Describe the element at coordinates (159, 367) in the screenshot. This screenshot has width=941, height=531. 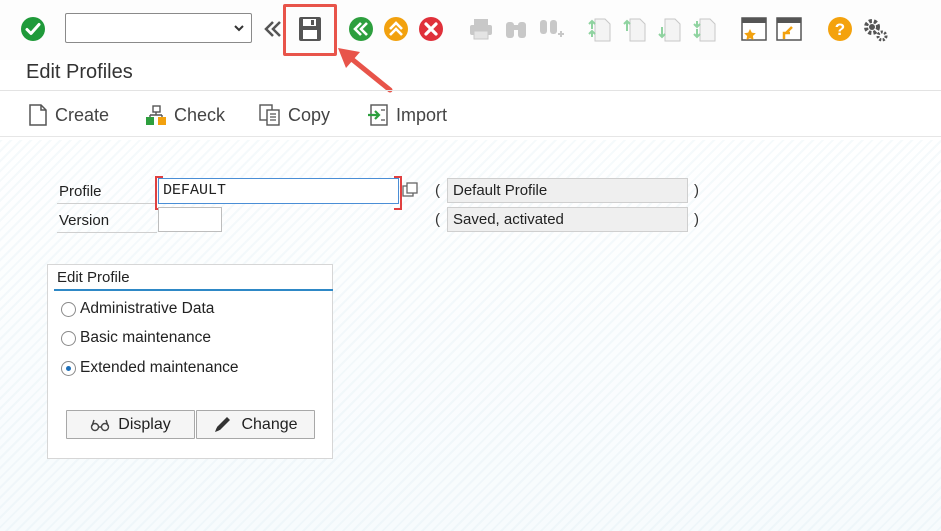
I see `radio-label: Extended maintenance` at that location.